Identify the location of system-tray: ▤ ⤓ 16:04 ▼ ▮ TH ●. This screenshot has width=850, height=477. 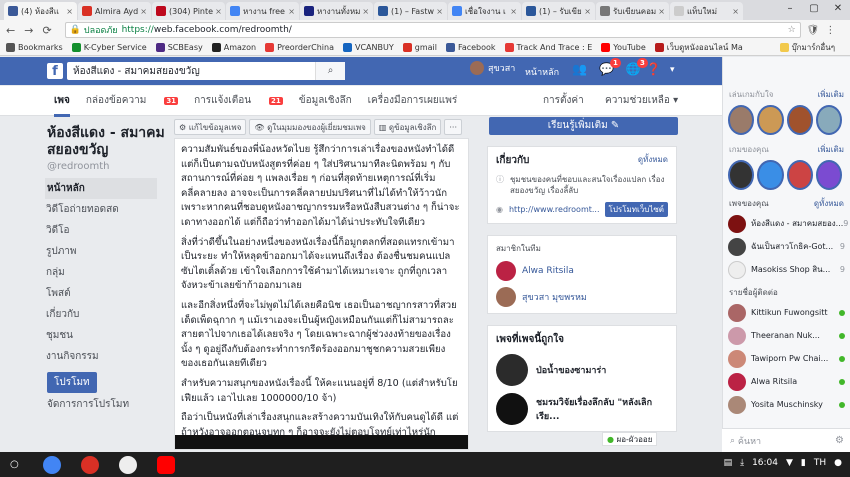
(779, 463).